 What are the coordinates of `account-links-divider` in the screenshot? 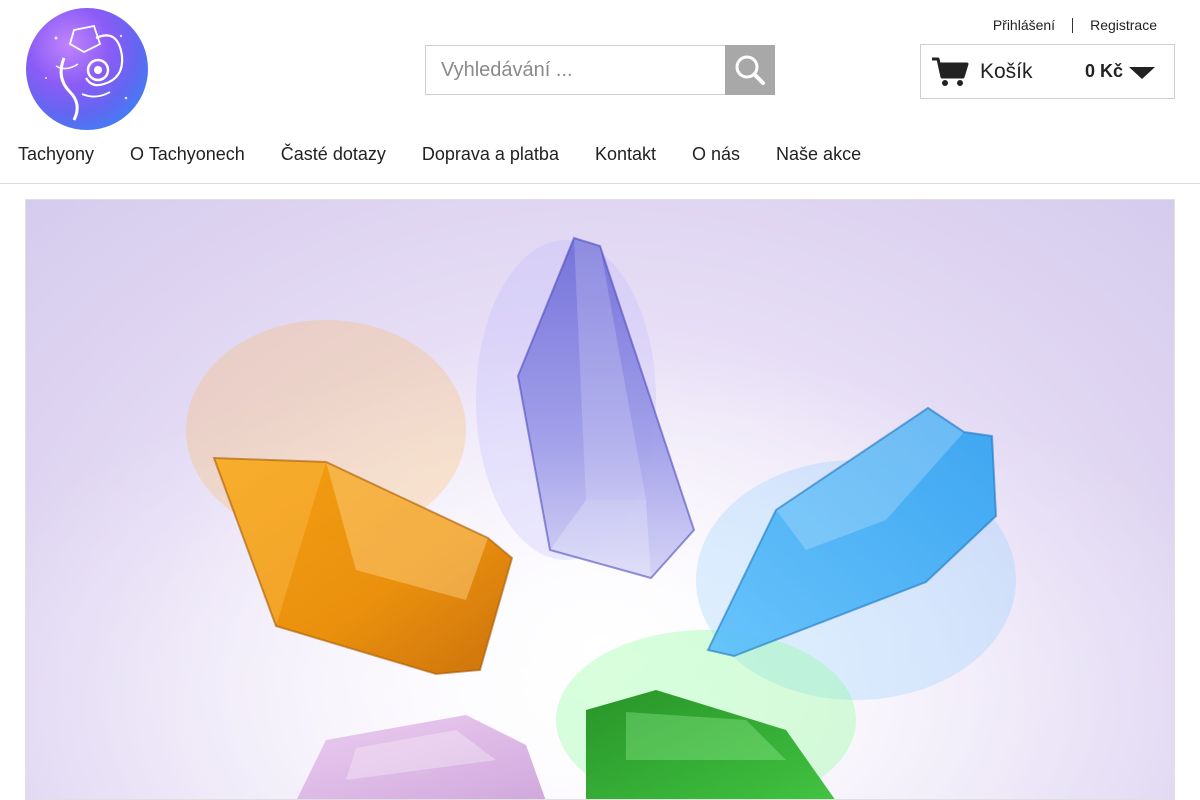 It's located at (1073, 25).